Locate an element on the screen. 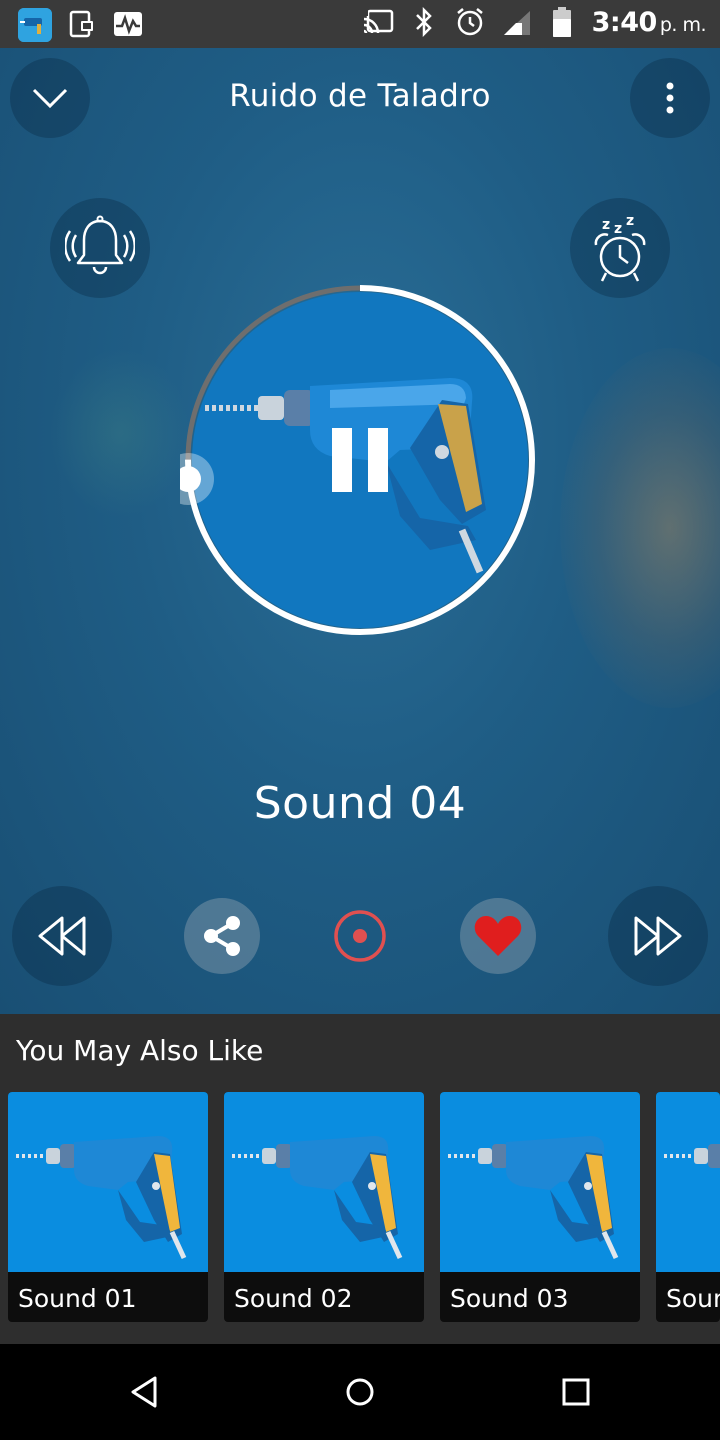 This screenshot has height=1440, width=720. suggestion-card: Sound 02 is located at coordinates (324, 1207).